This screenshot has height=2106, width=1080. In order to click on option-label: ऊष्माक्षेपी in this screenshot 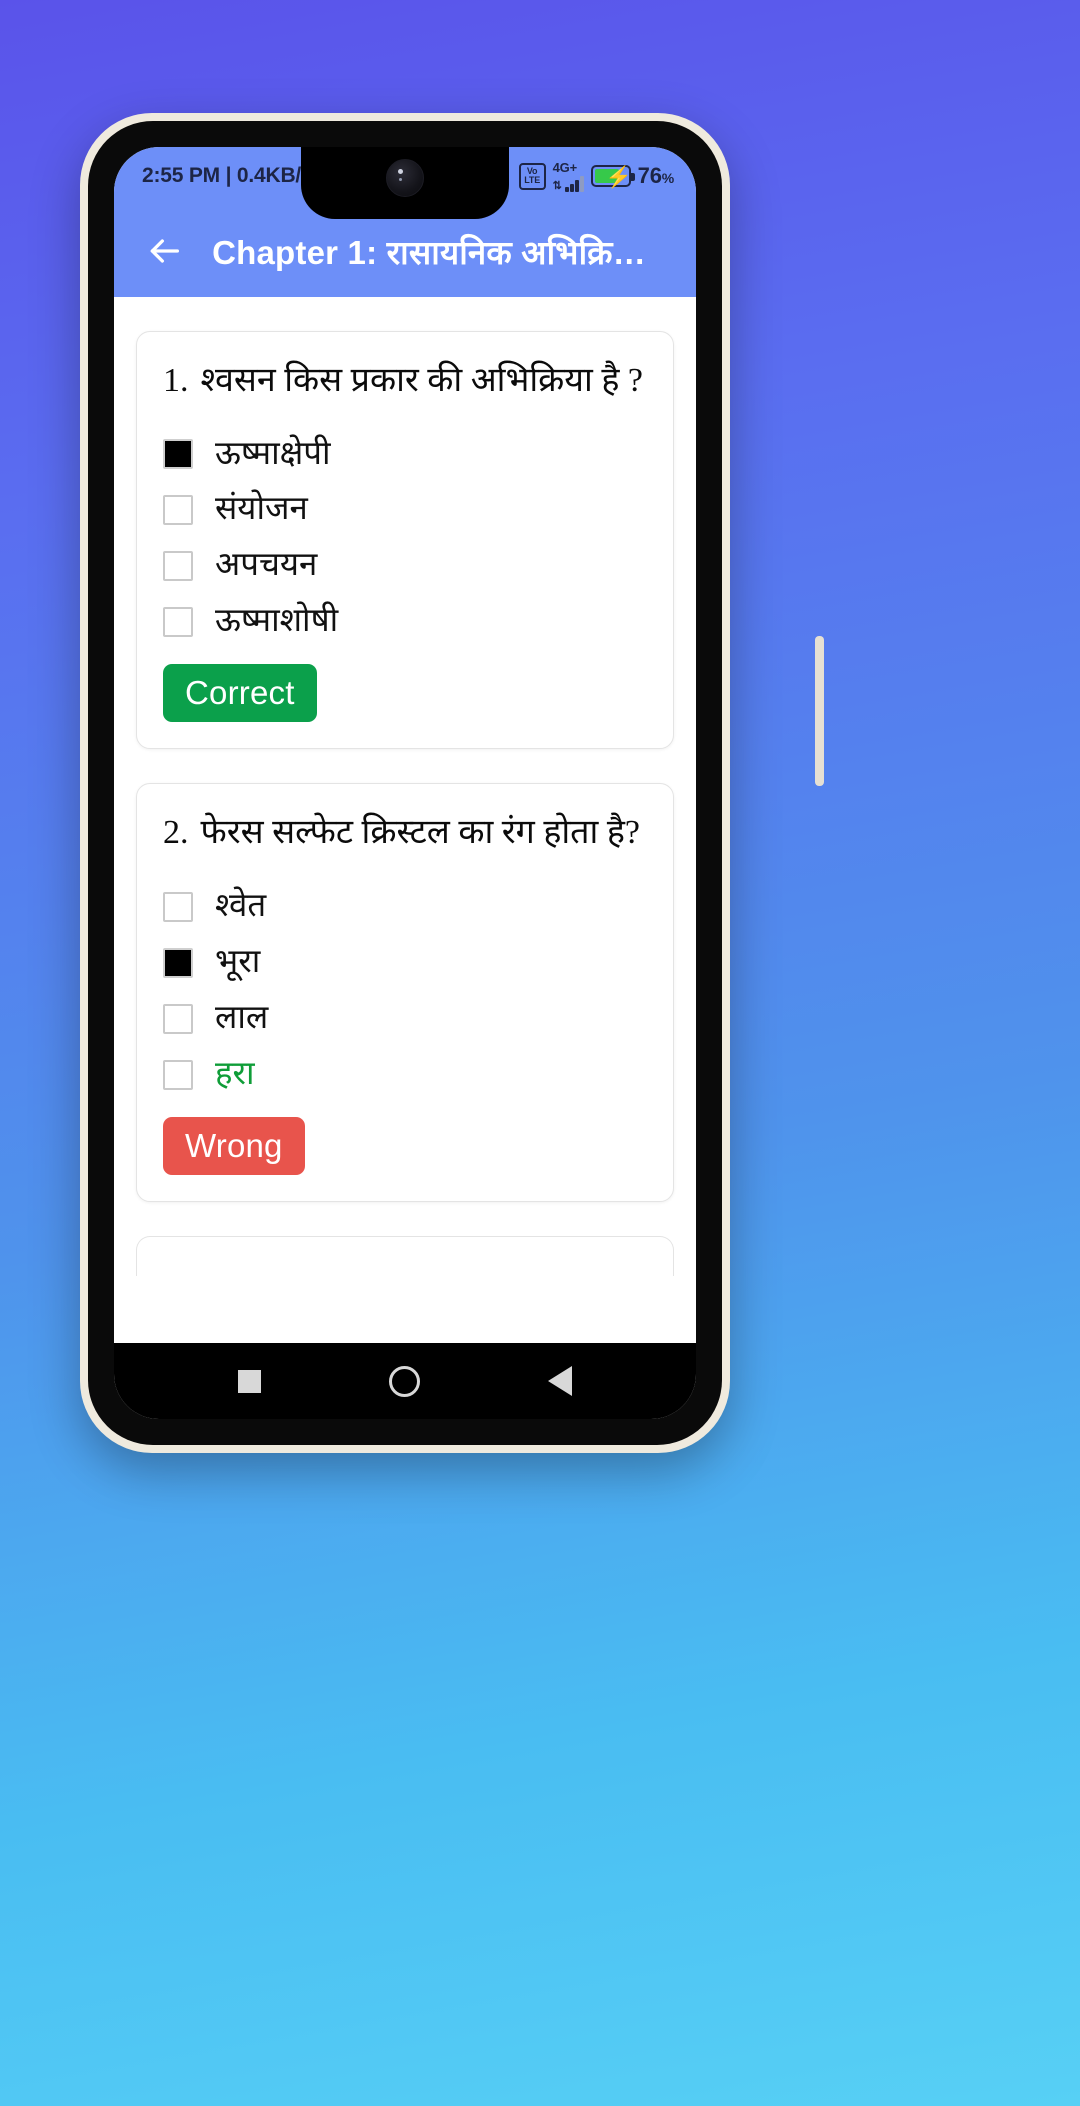, I will do `click(273, 453)`.